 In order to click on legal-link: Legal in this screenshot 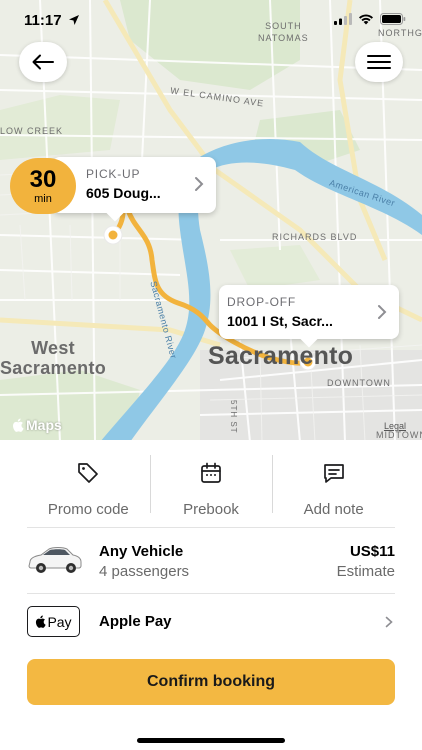, I will do `click(395, 426)`.